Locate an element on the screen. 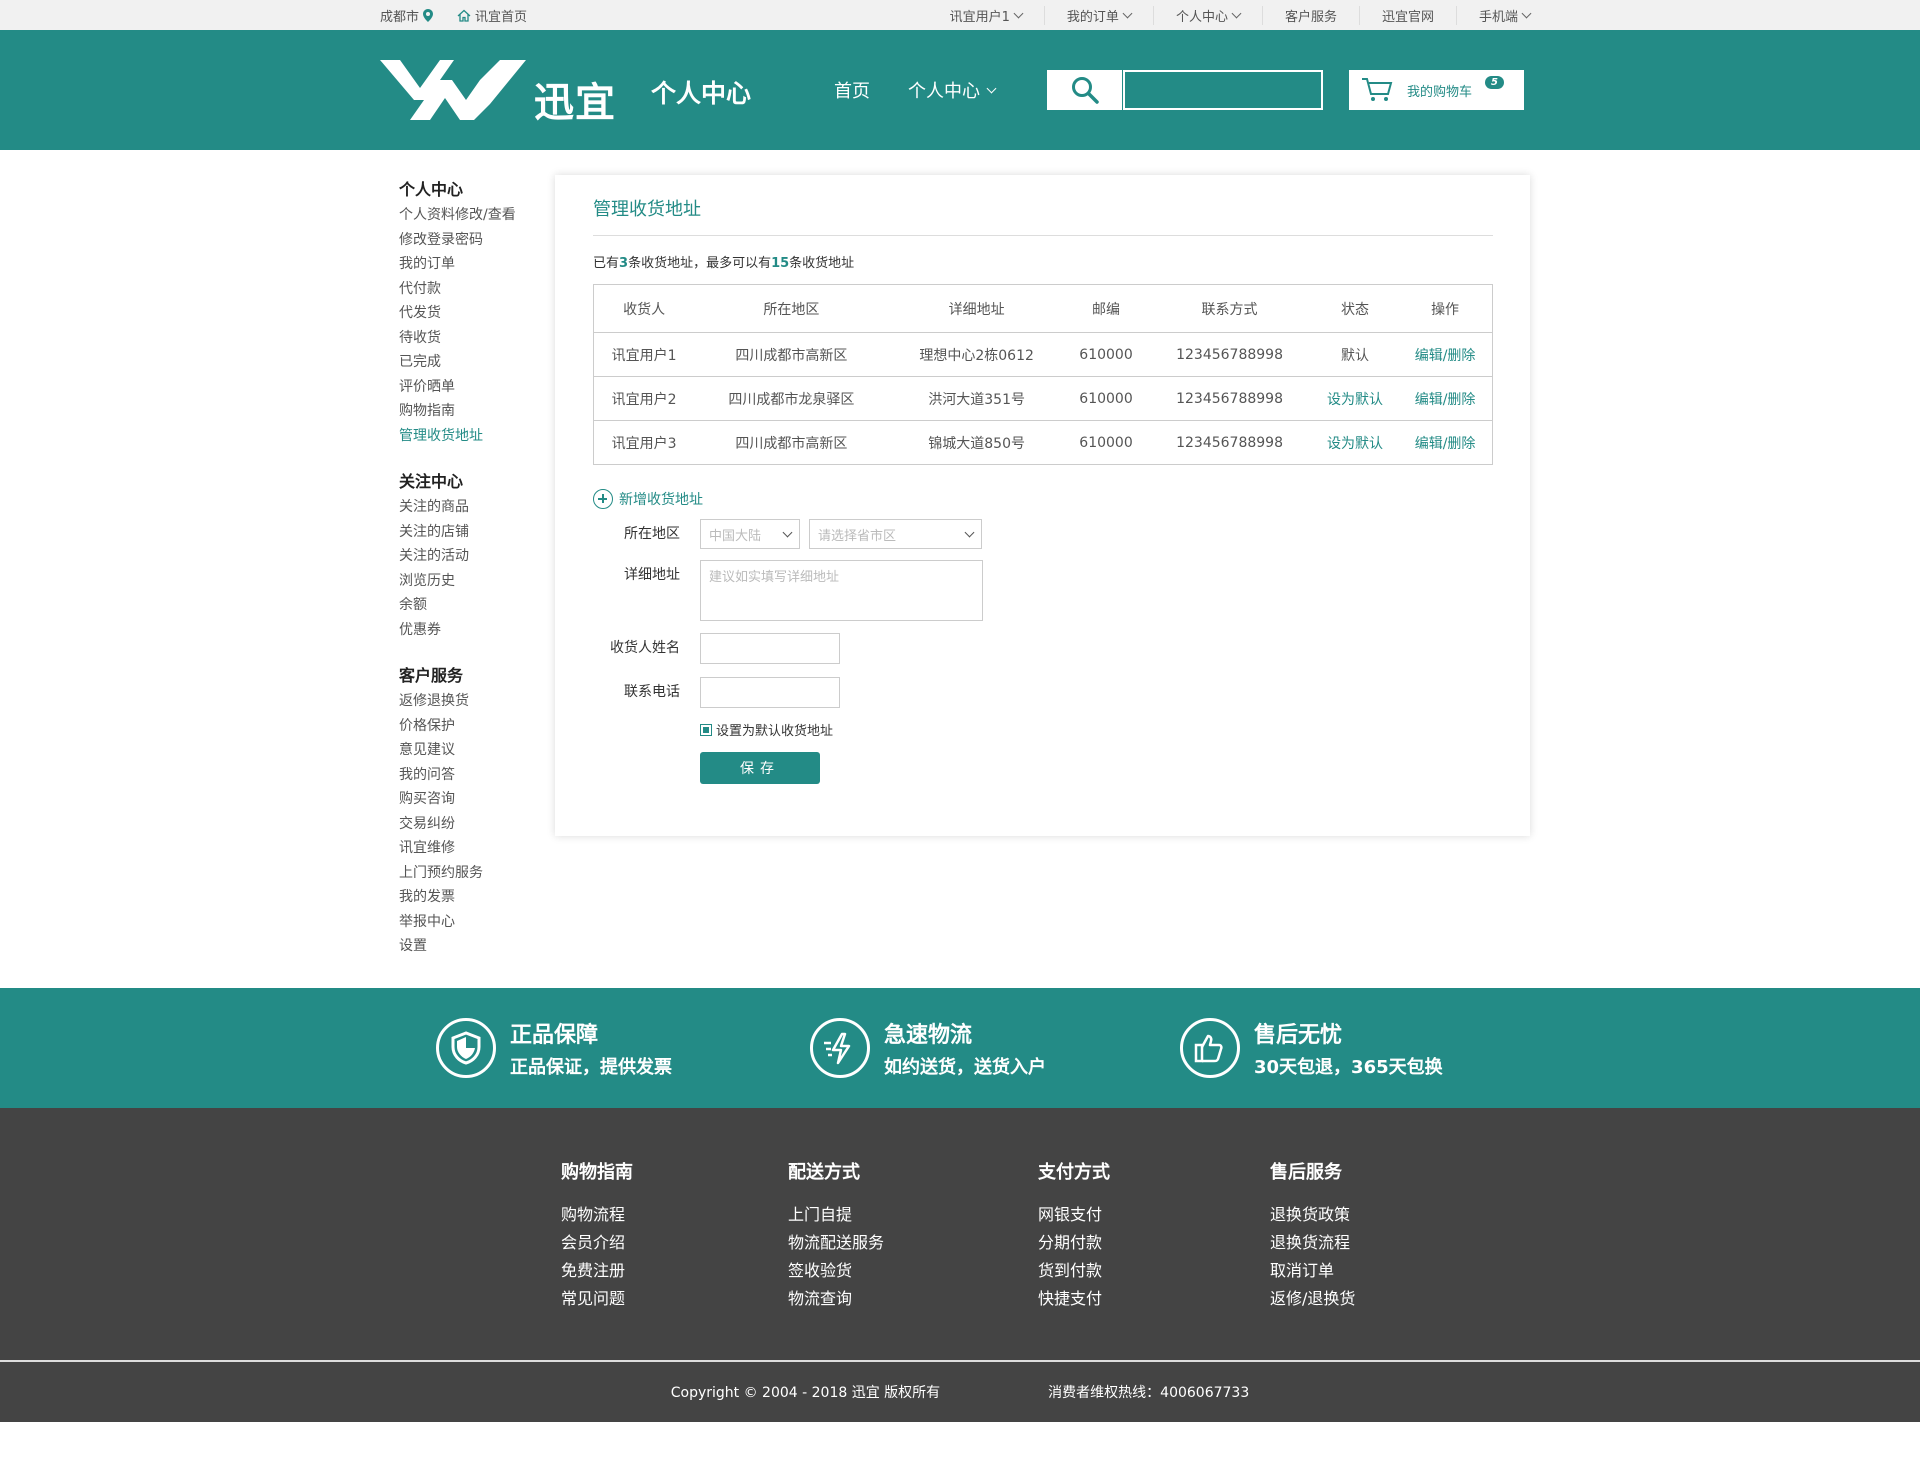 This screenshot has height=1462, width=1920. footer-link: 快捷支付 is located at coordinates (1154, 1299).